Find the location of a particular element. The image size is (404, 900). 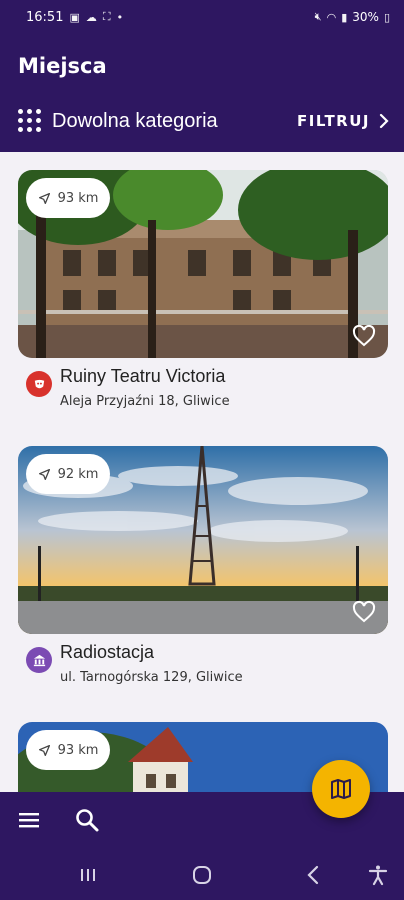

category-row: Dowolna kategoria FILTRUJ is located at coordinates (204, 121).